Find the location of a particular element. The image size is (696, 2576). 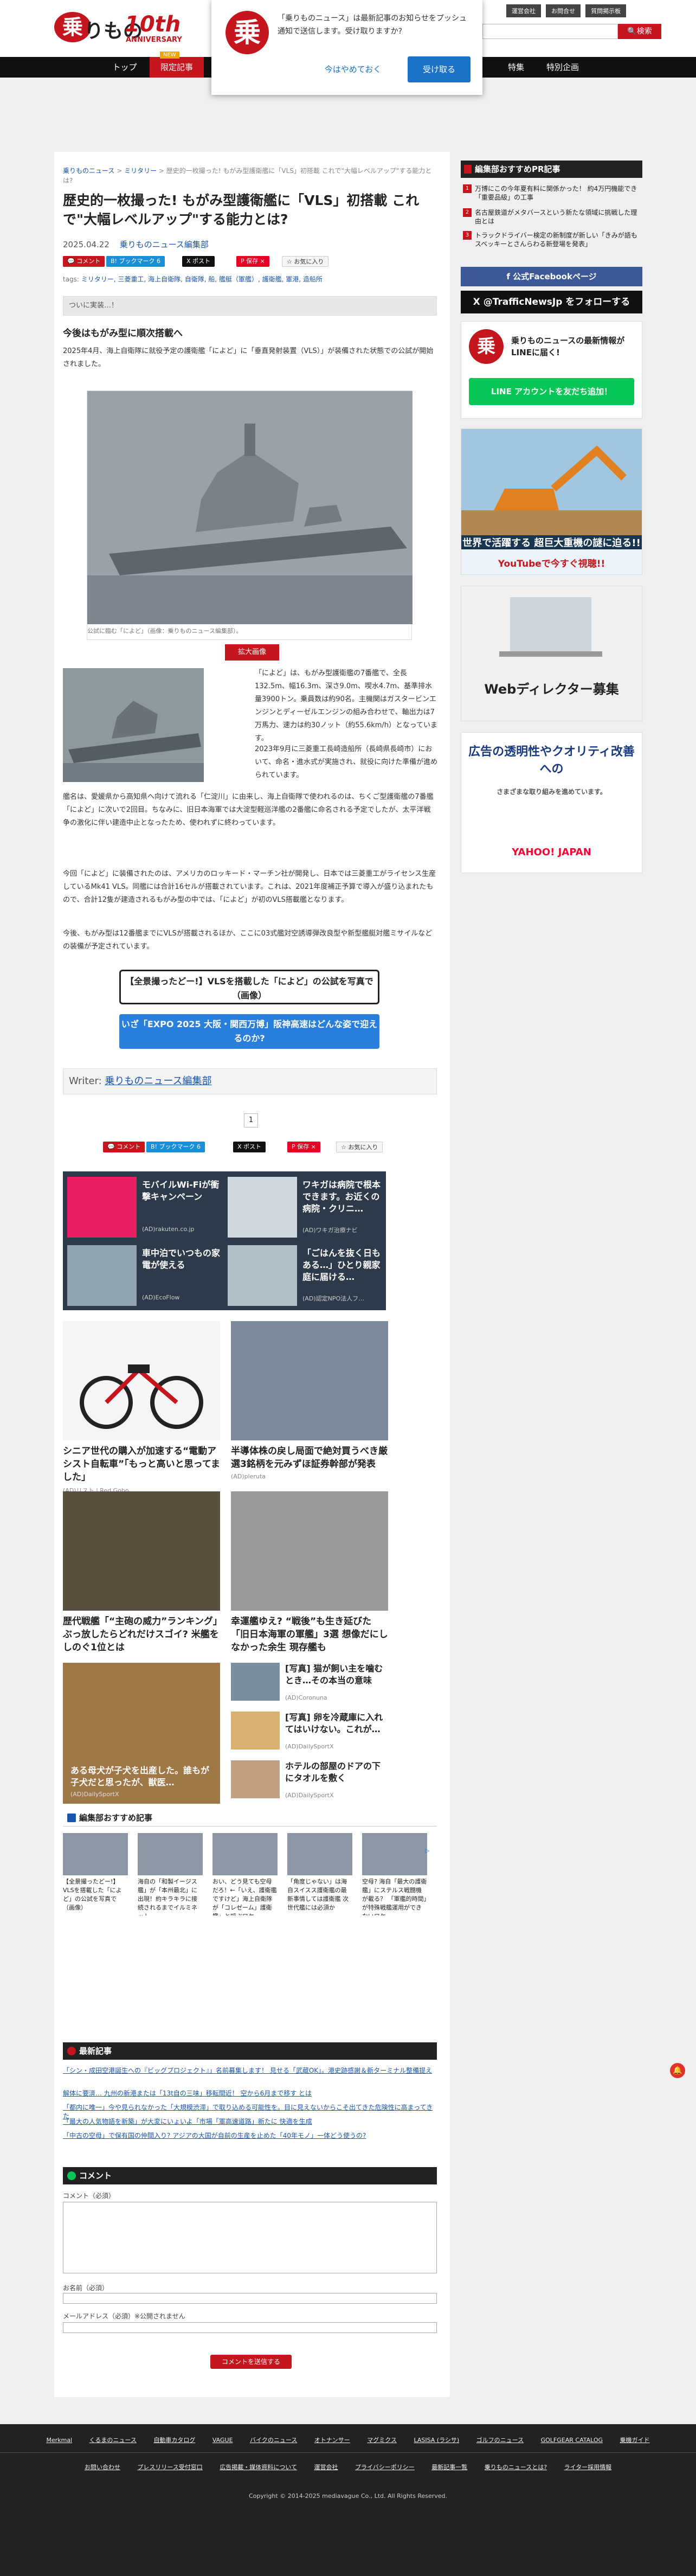

nav-limited: 限定記事 is located at coordinates (177, 67).